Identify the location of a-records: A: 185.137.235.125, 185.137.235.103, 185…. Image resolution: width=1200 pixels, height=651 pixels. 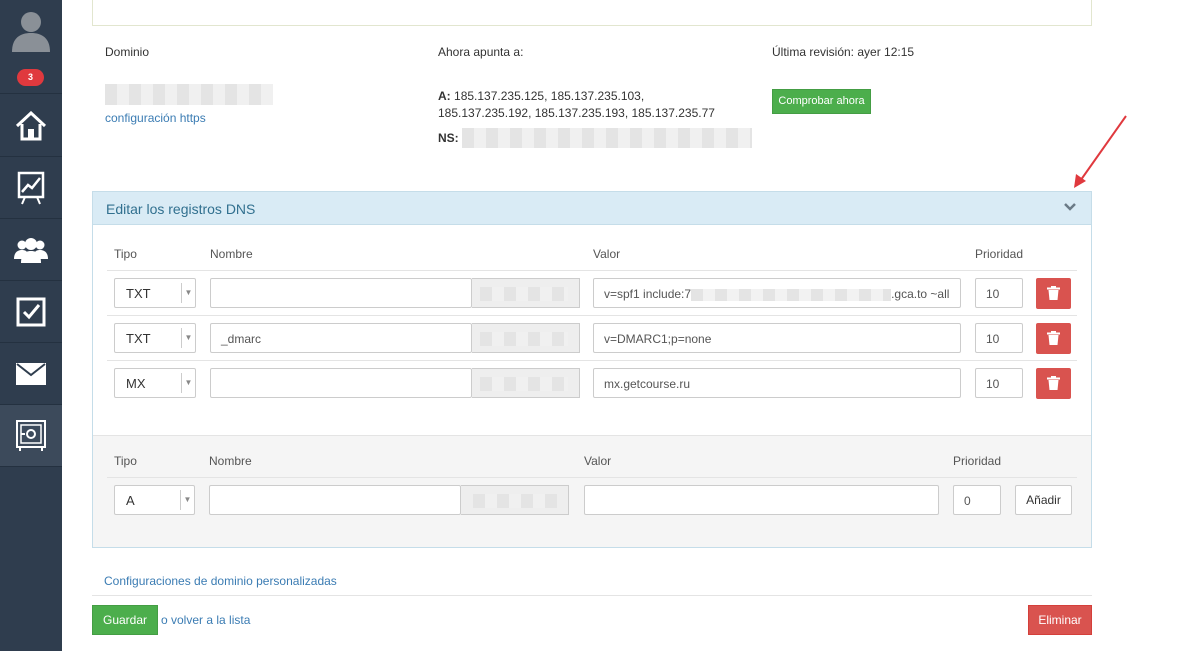
(583, 105).